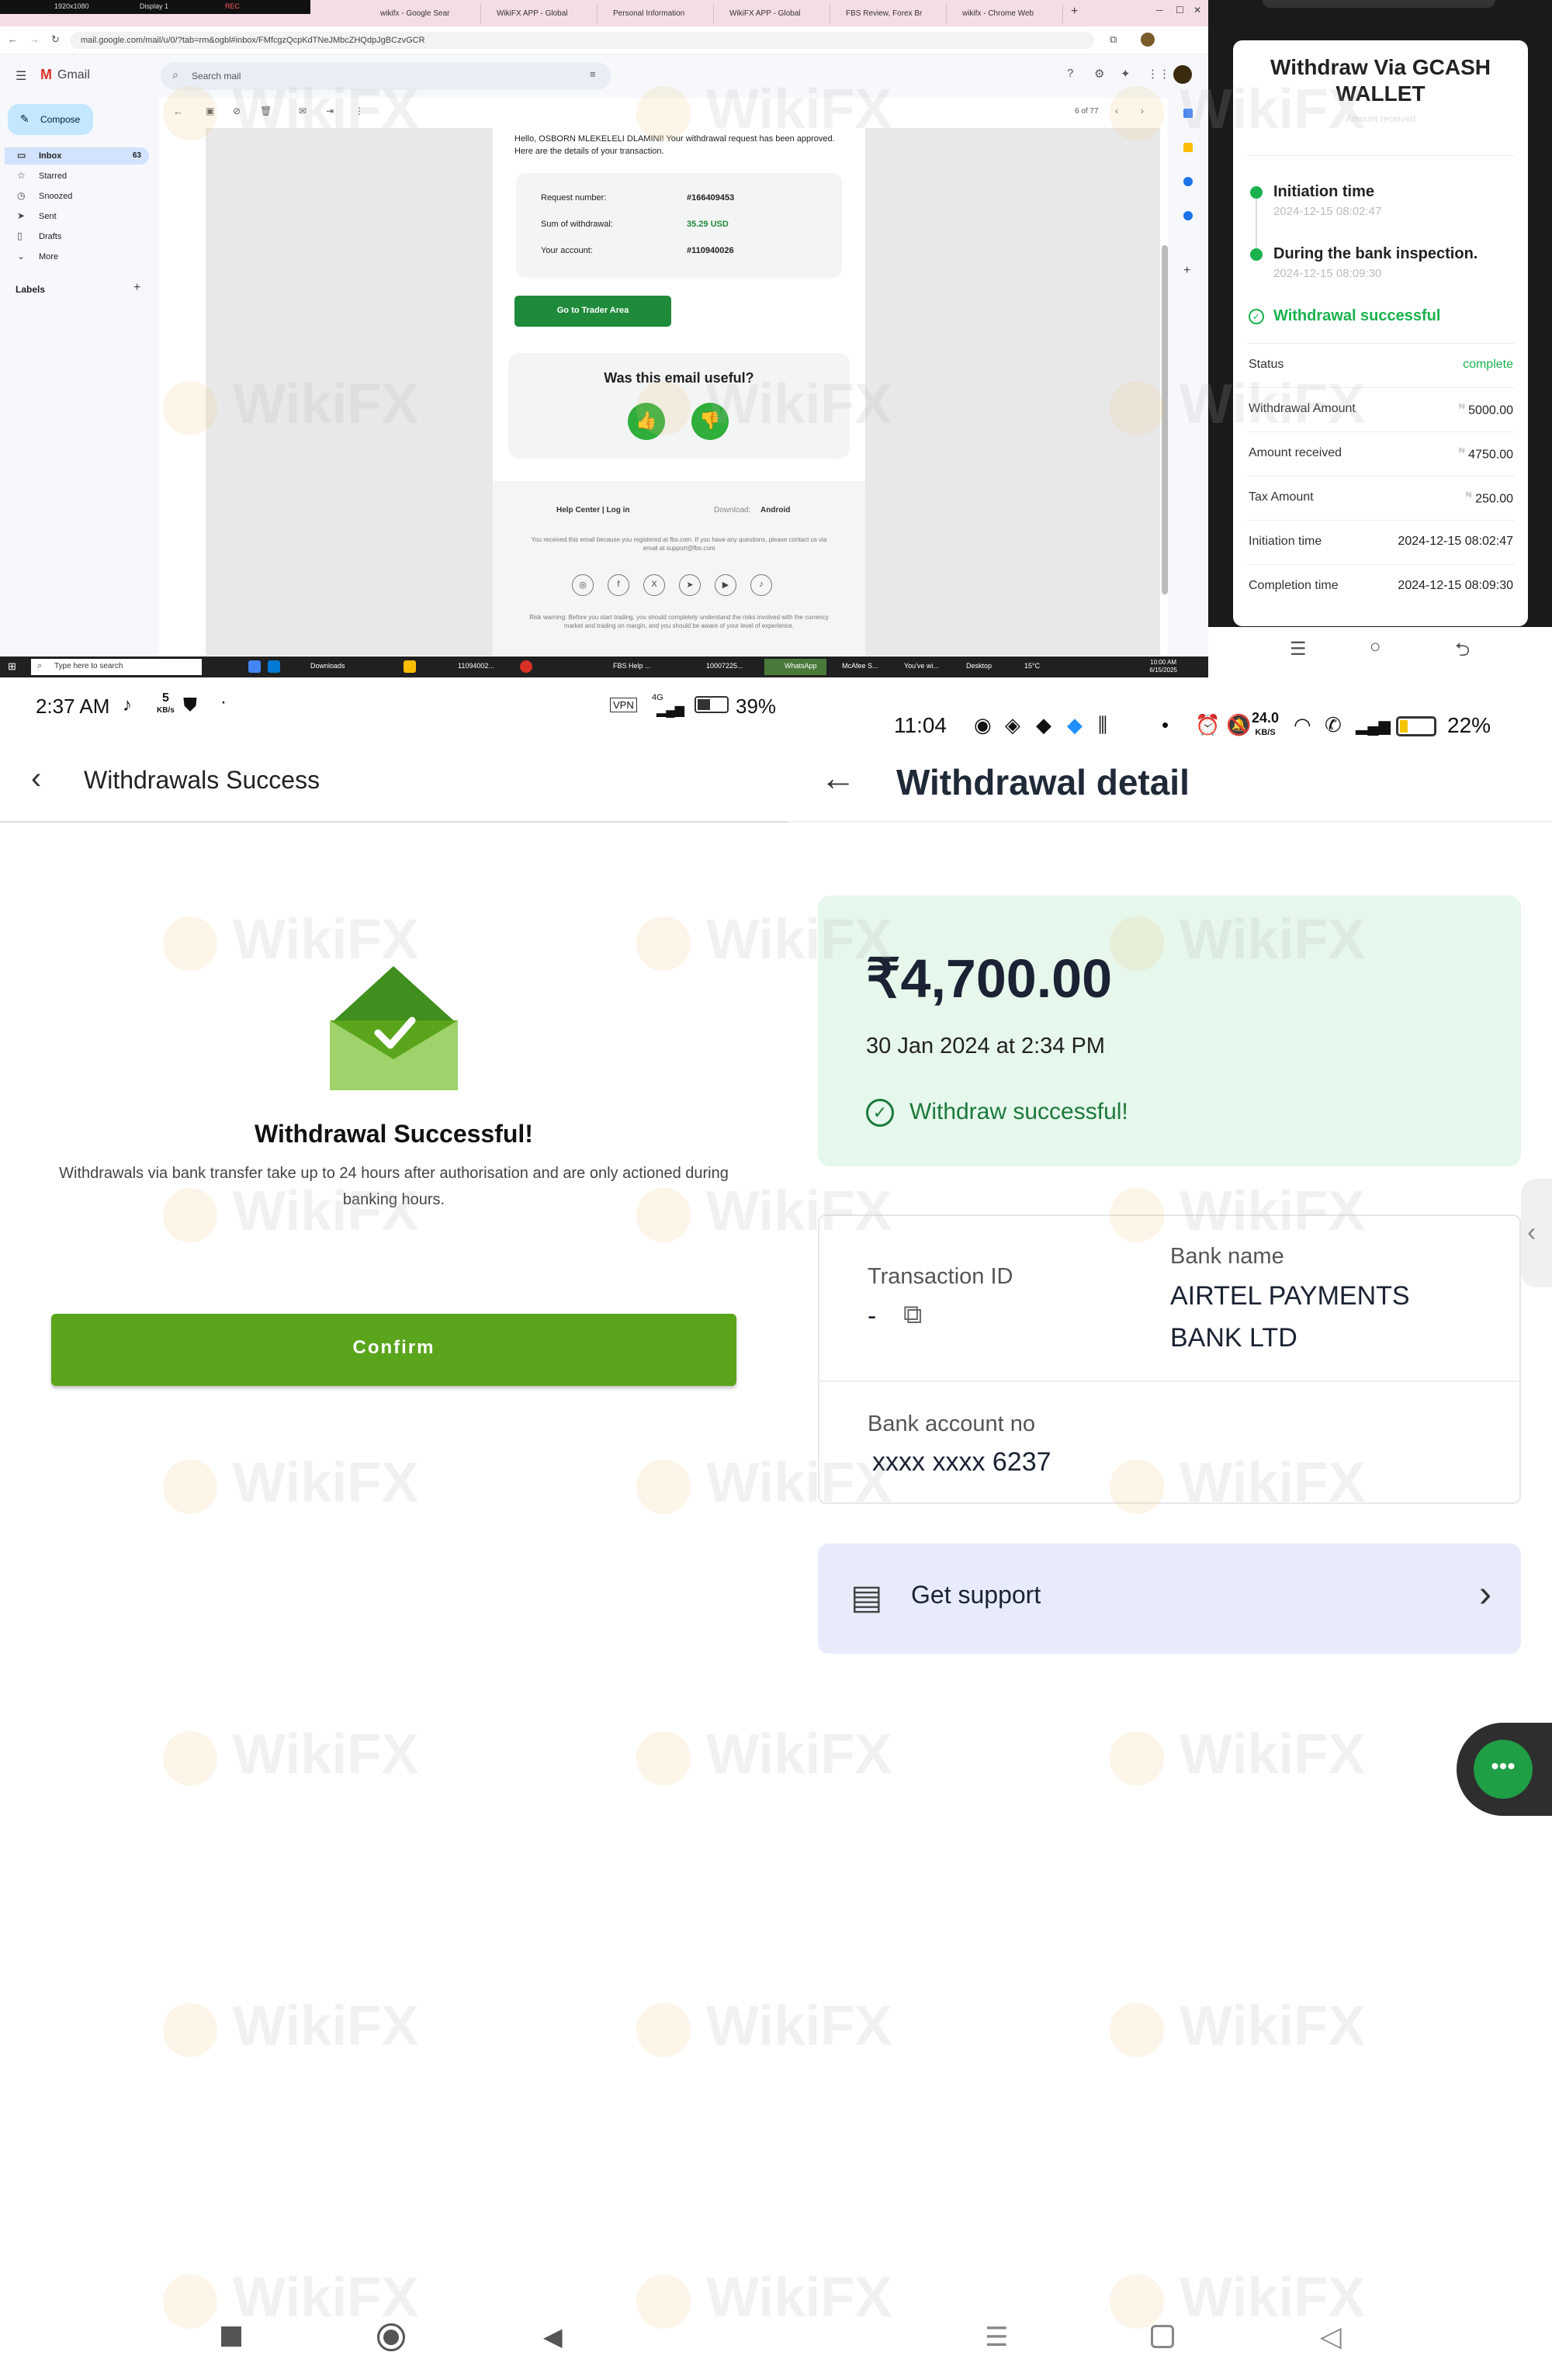 The width and height of the screenshot is (1552, 2380). Describe the element at coordinates (979, 666) in the screenshot. I see `taskbar-item: Desktop` at that location.